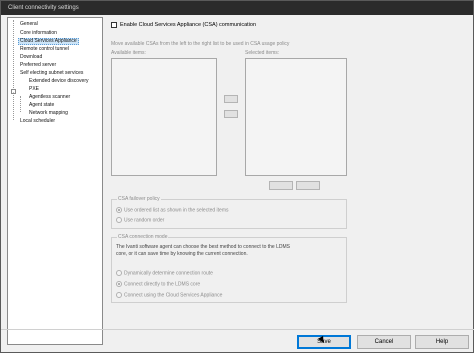  What do you see at coordinates (158, 284) in the screenshot?
I see `connection-direct-option: Connect directly to the LDMS core` at bounding box center [158, 284].